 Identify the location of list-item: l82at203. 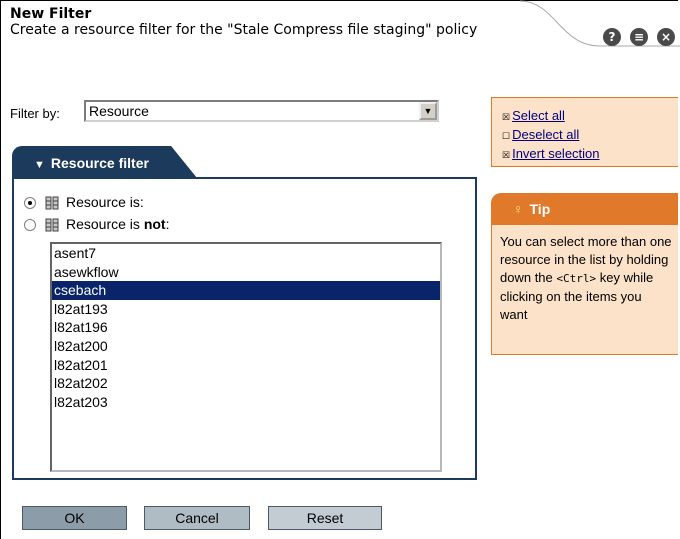
(246, 402).